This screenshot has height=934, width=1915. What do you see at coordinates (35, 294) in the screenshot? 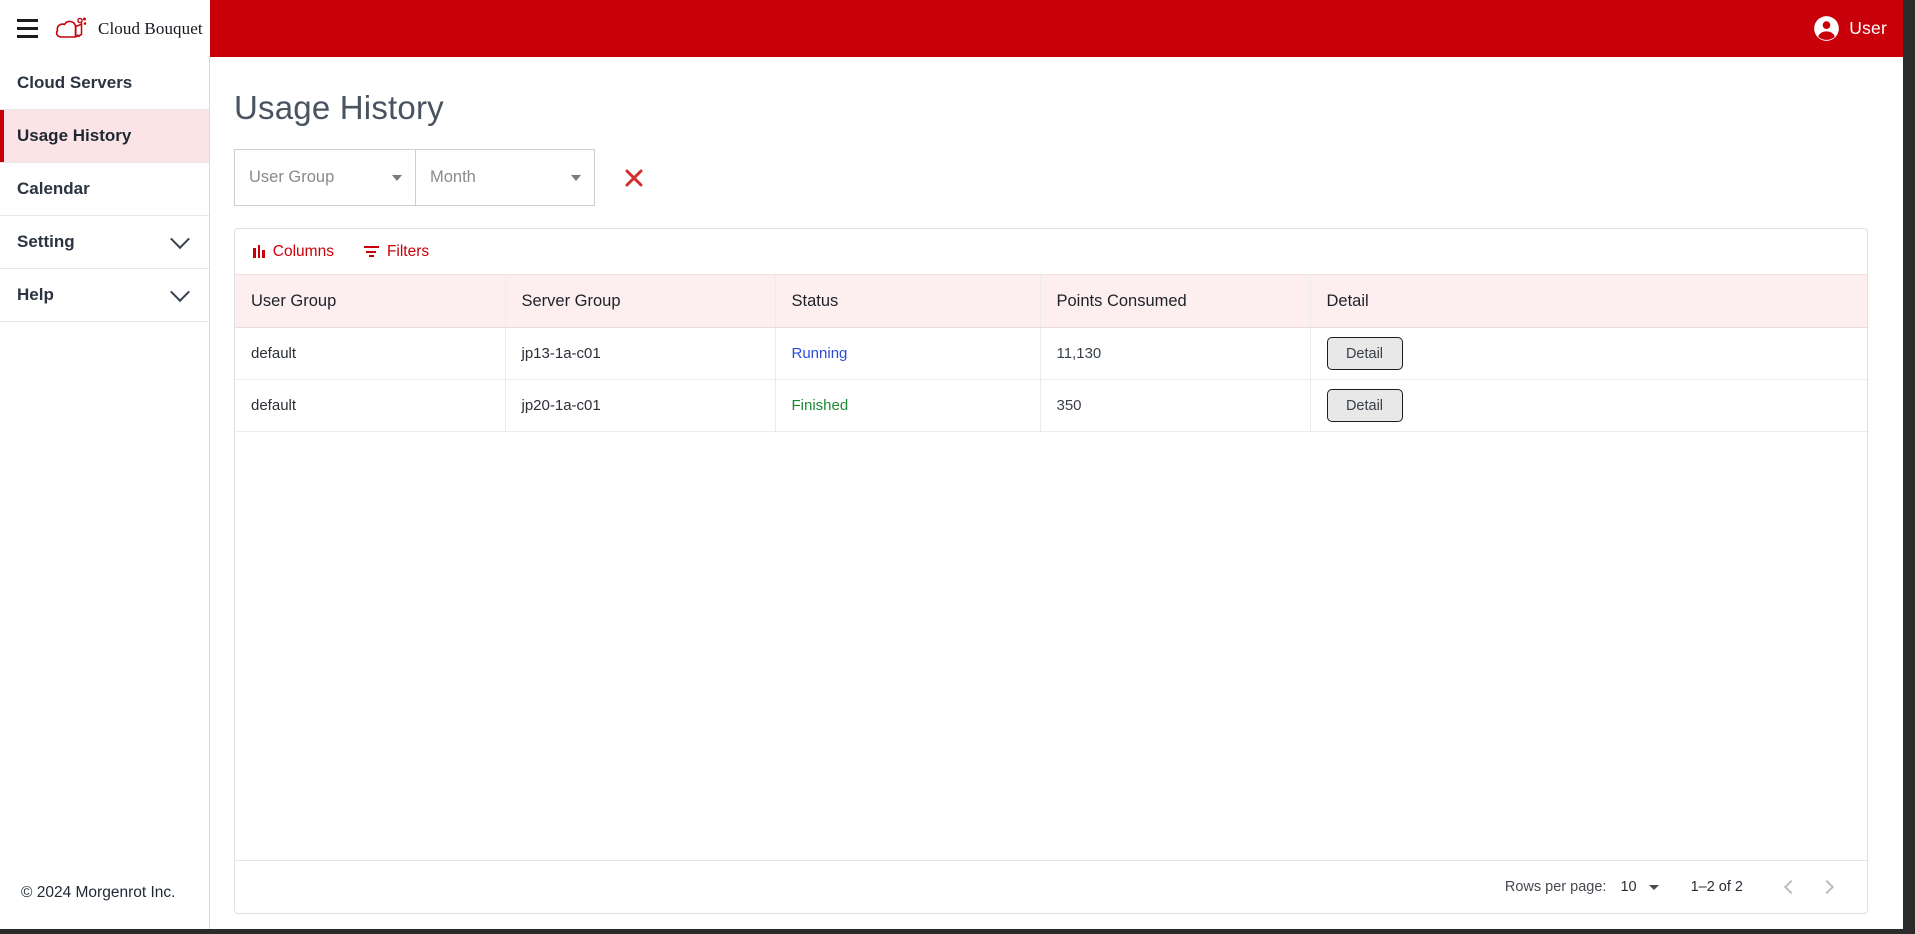
I see `sidebar-item-label: Help` at bounding box center [35, 294].